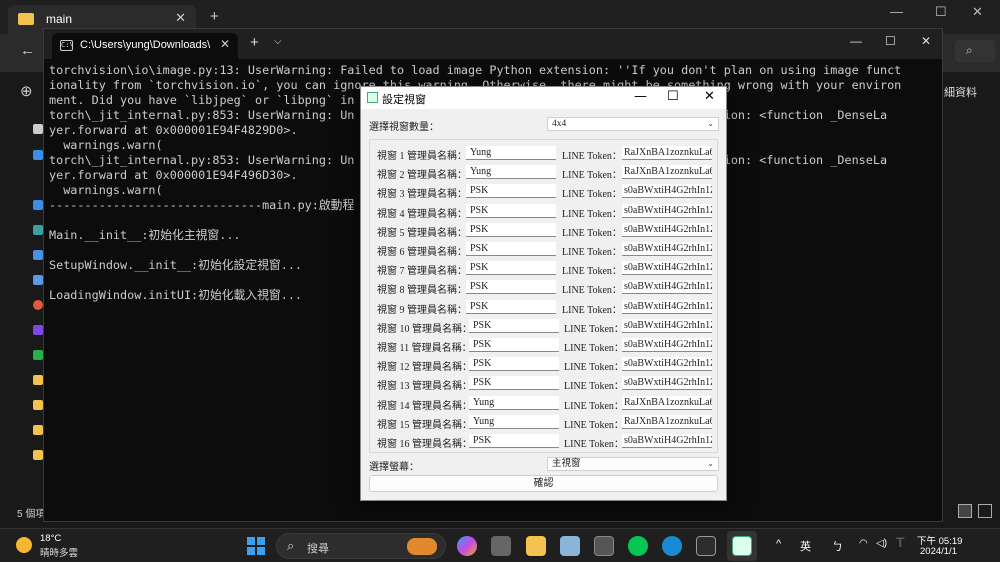  I want to click on copilot-icon, so click(467, 546).